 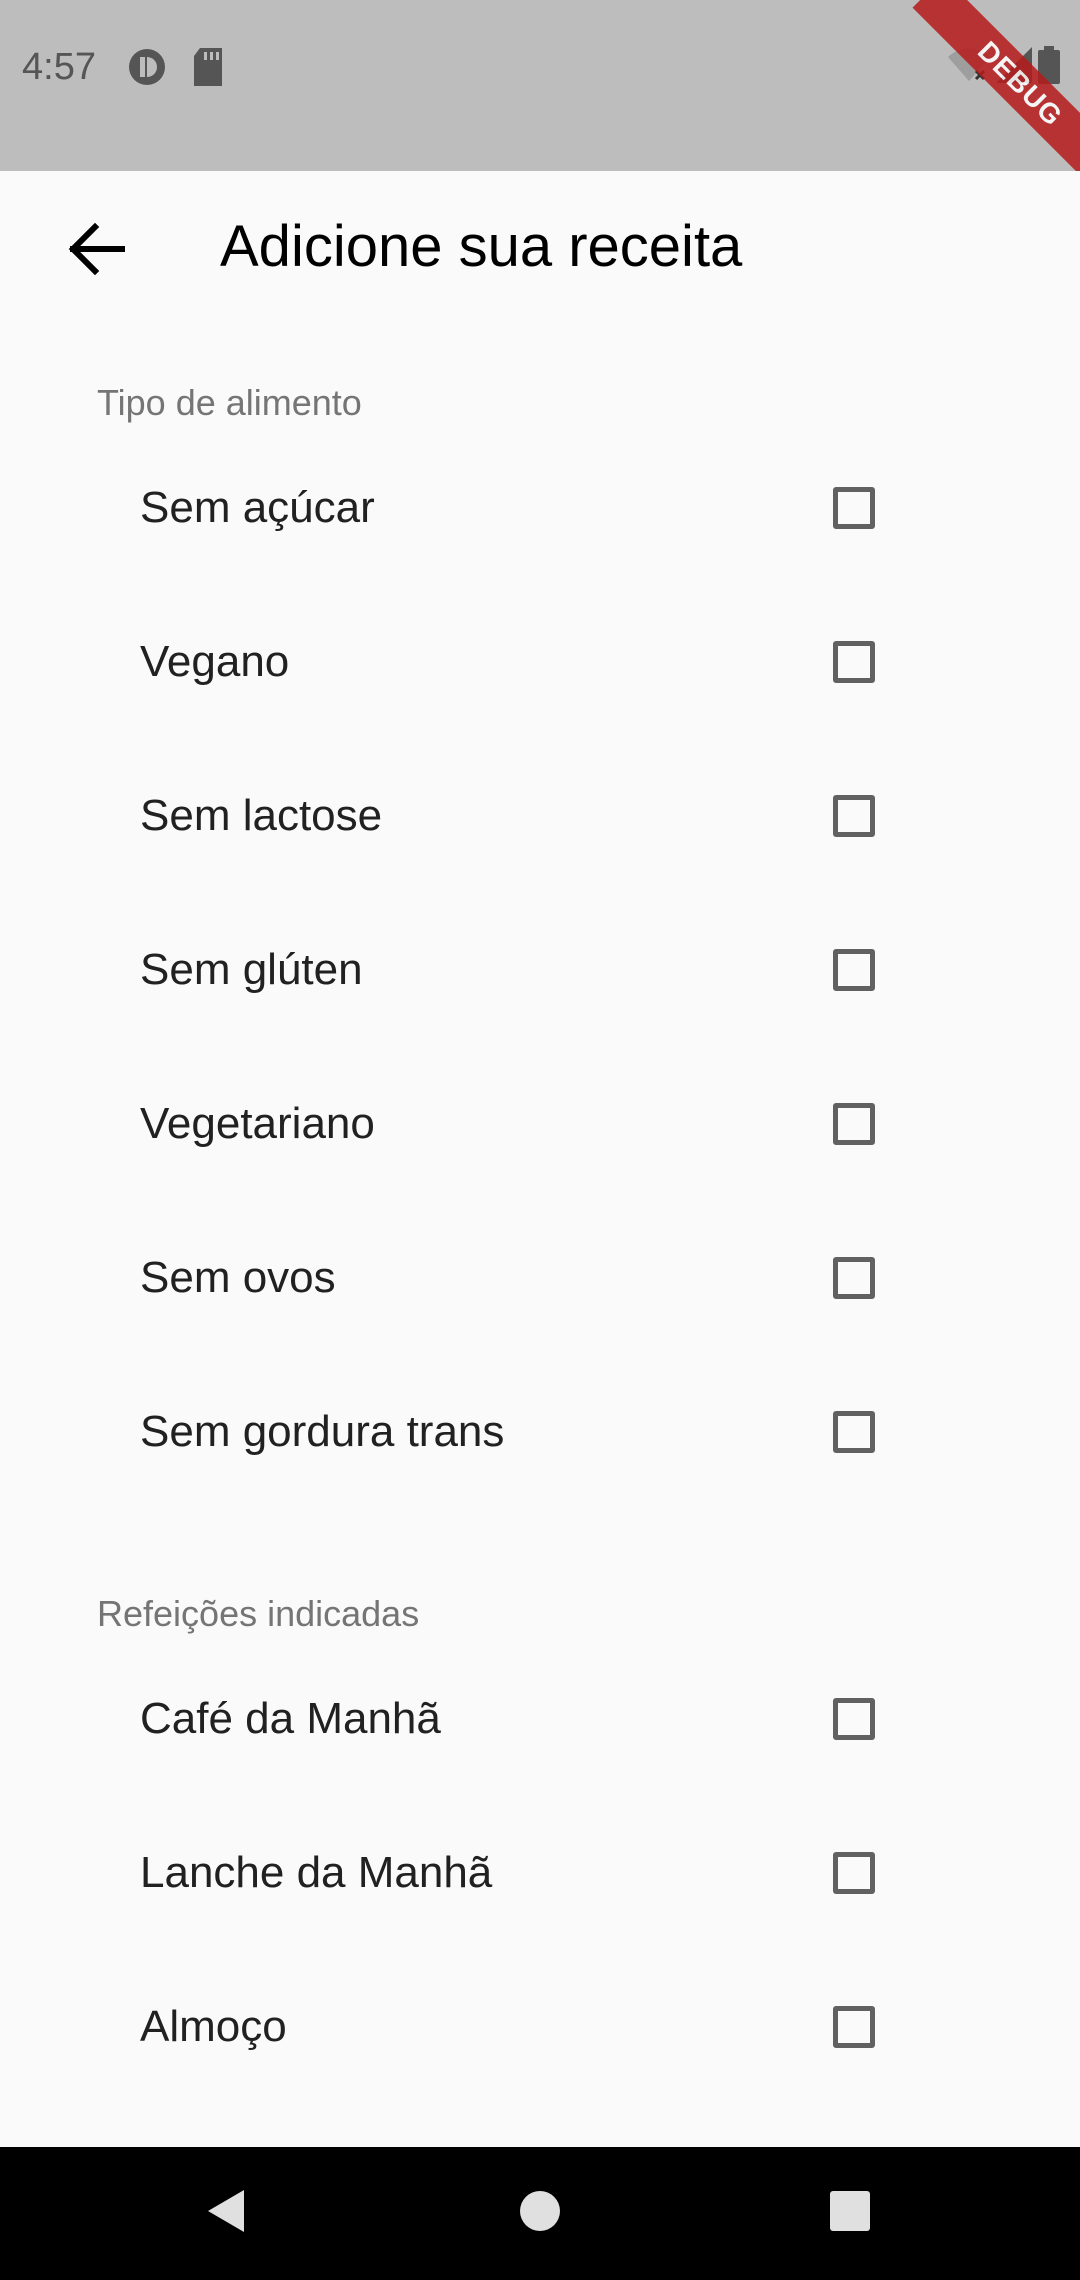 What do you see at coordinates (238, 1277) in the screenshot?
I see `option-label: Sem ovos` at bounding box center [238, 1277].